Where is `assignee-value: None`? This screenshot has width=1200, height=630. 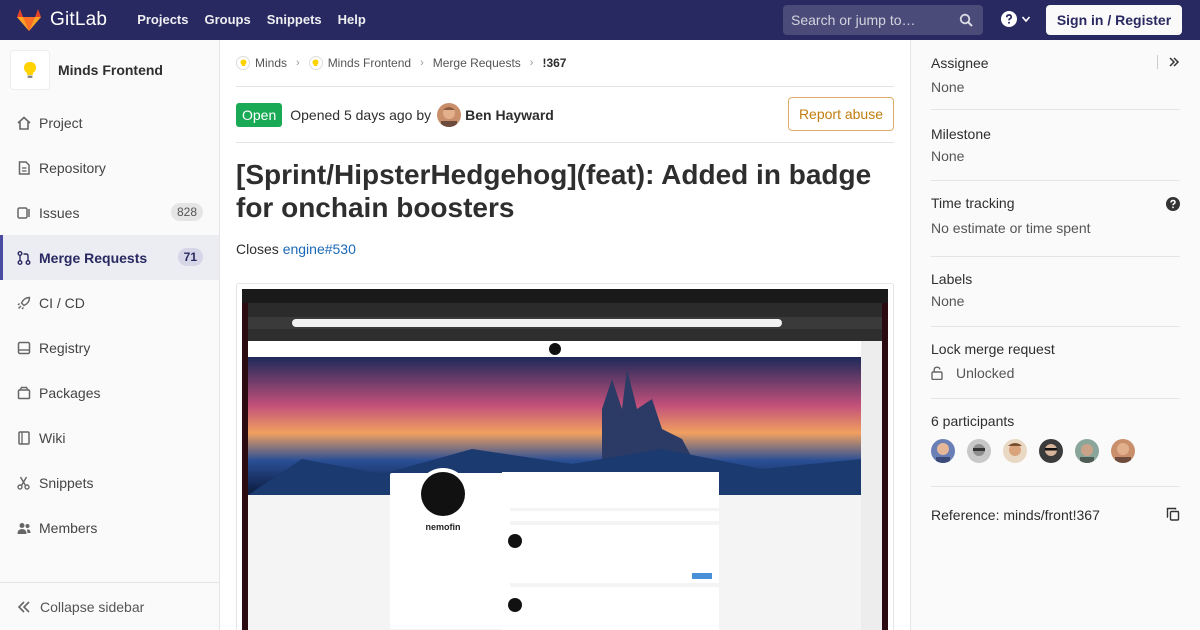 assignee-value: None is located at coordinates (948, 87).